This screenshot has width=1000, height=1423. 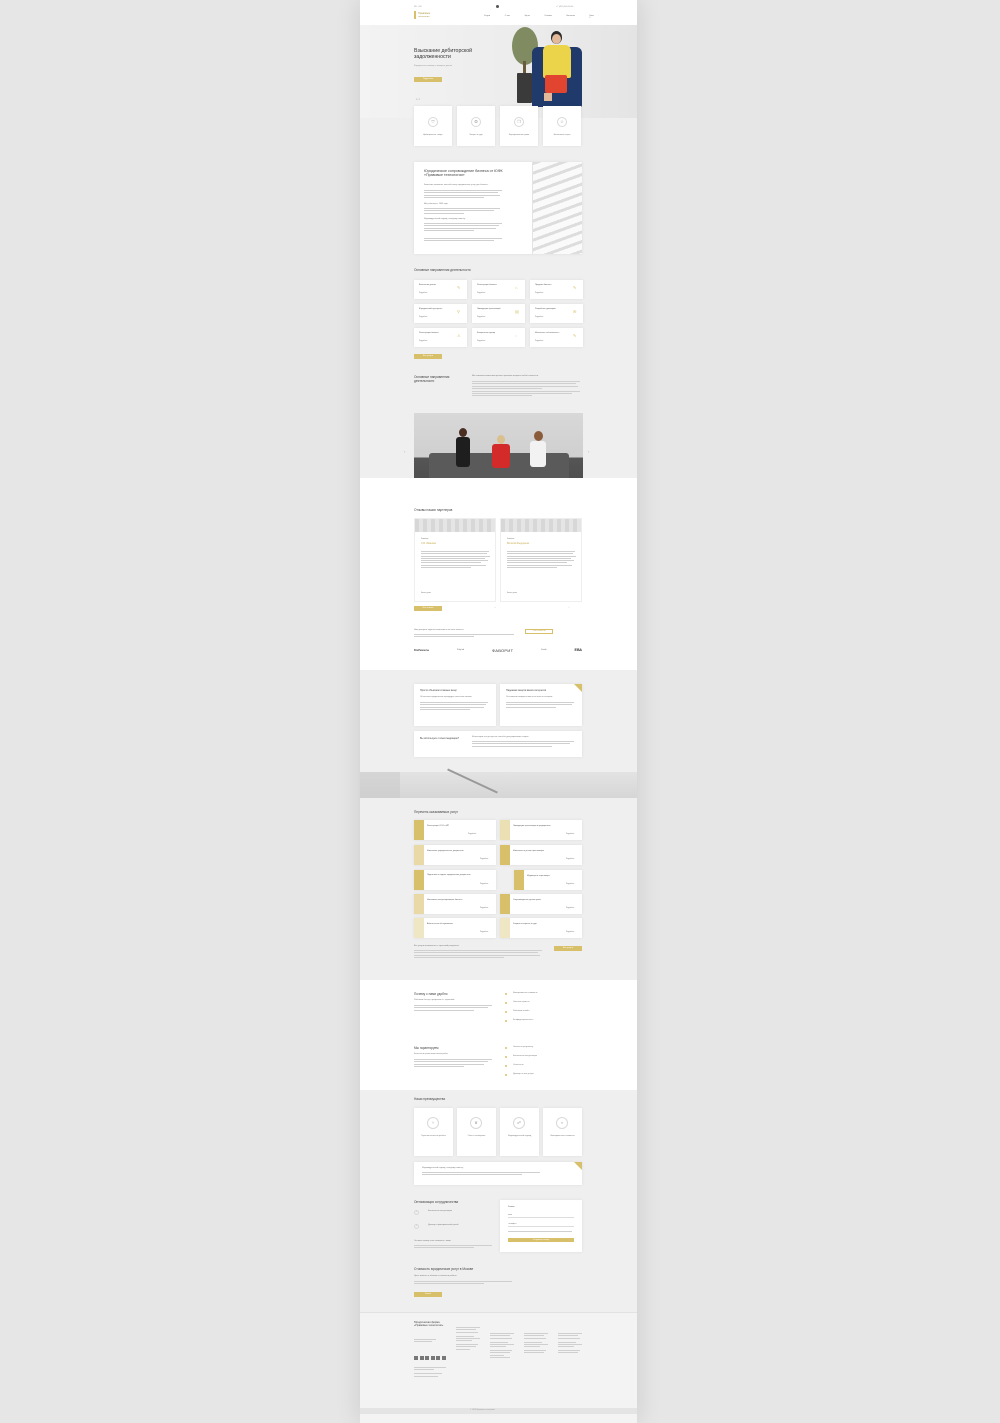 I want to click on direction-card: Регистрация бизнеса Подробнее ⌂, so click(x=498, y=289).